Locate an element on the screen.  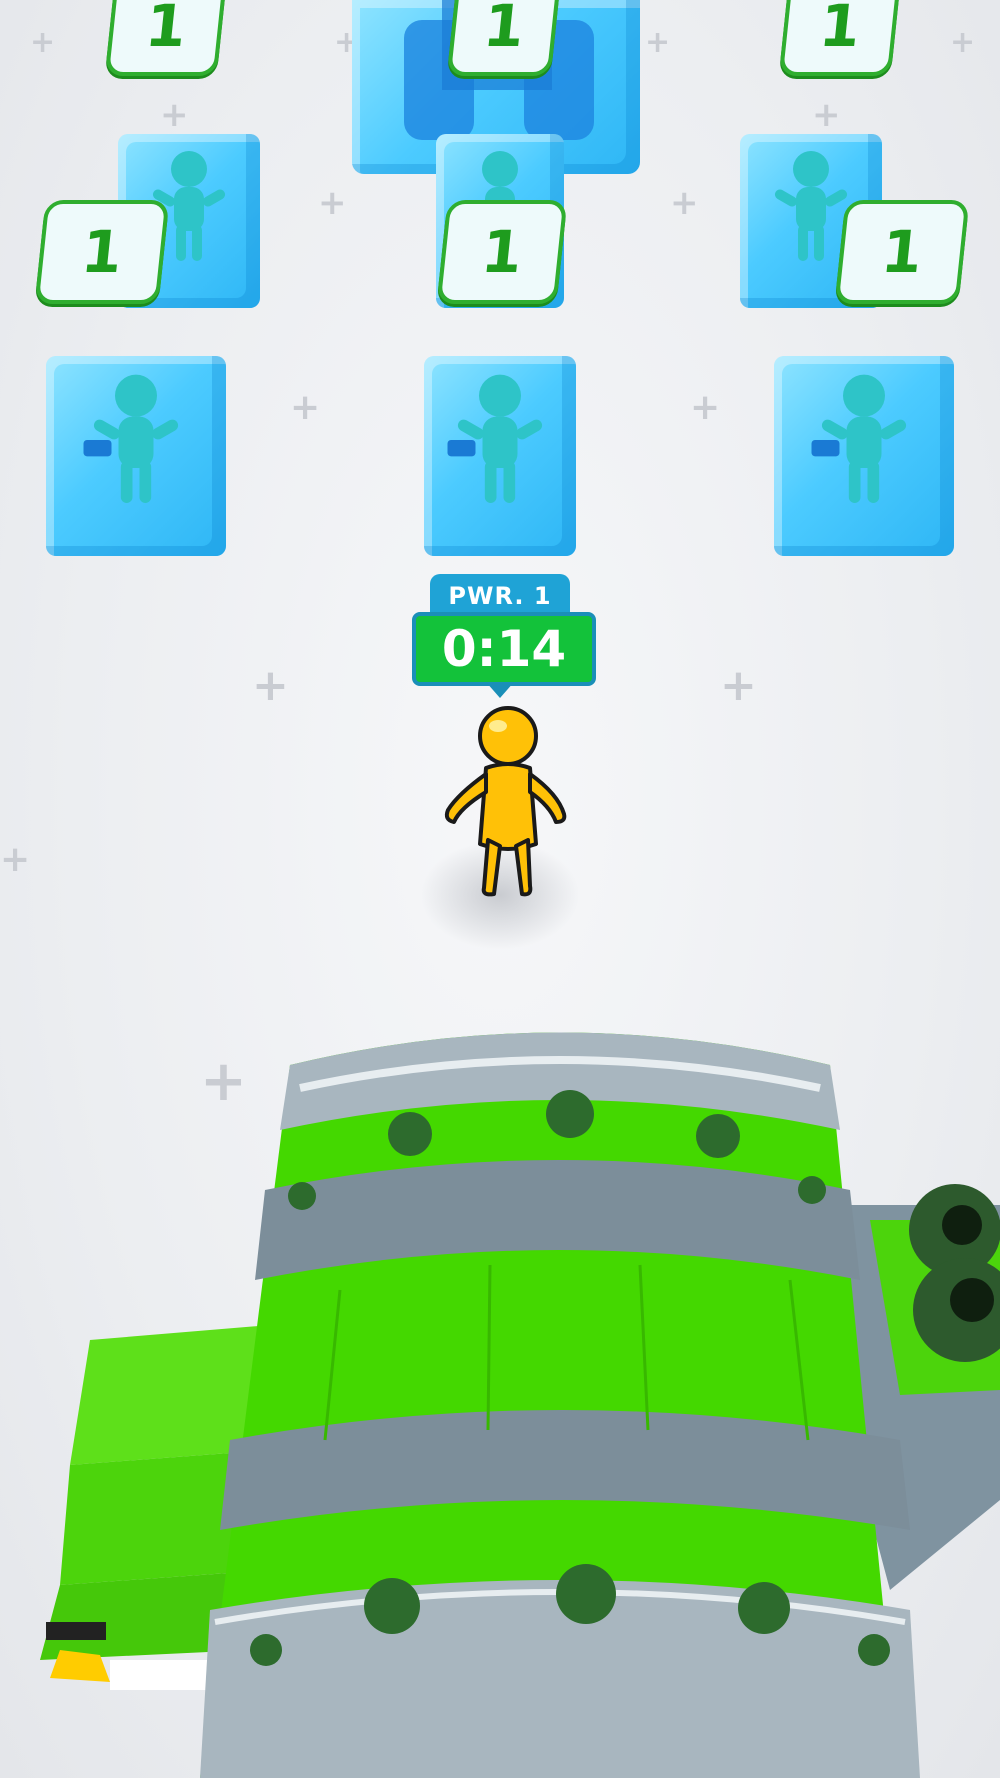
countdown-timer: 0:14 is located at coordinates (504, 649).